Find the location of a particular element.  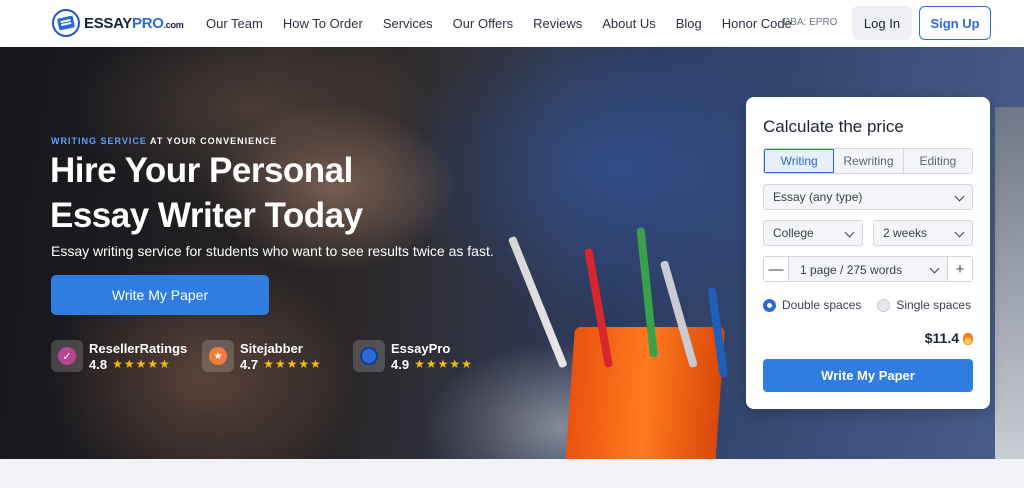

hero-background-cup is located at coordinates (645, 393).